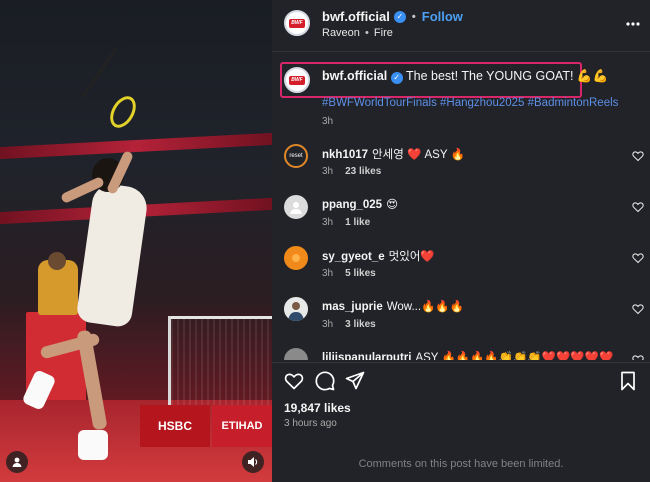  What do you see at coordinates (461, 216) in the screenshot?
I see `list-item: ppang_025 😍 3h 1 like` at bounding box center [461, 216].